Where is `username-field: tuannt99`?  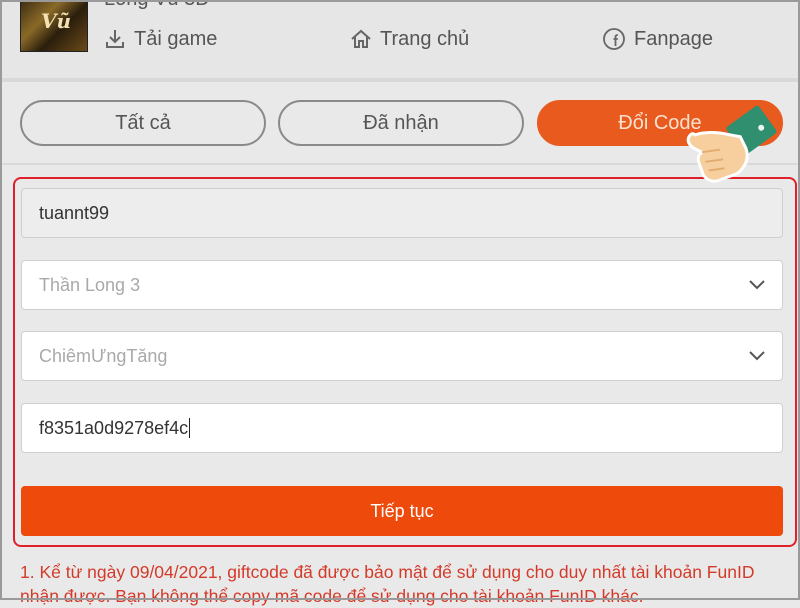 username-field: tuannt99 is located at coordinates (402, 213).